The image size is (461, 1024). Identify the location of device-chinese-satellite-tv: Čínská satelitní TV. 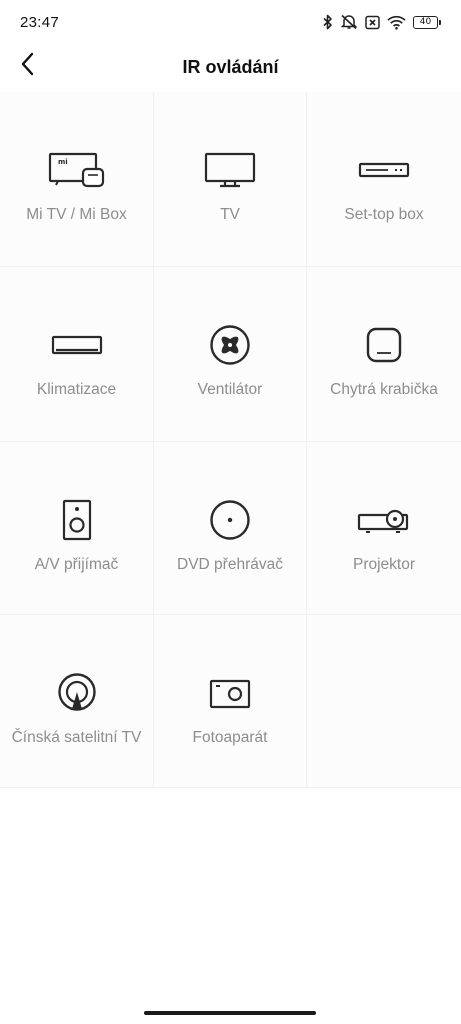
(77, 701).